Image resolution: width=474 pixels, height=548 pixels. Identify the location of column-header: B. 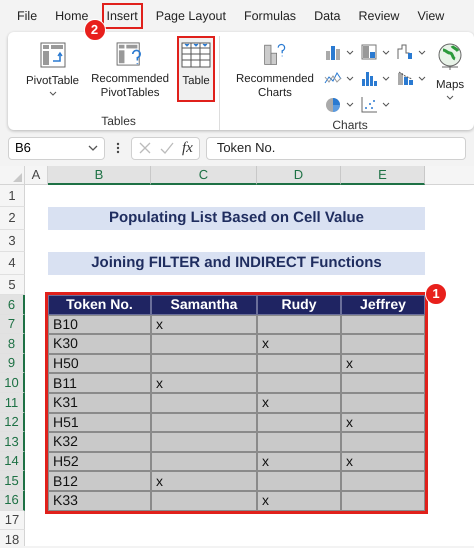
(99, 175).